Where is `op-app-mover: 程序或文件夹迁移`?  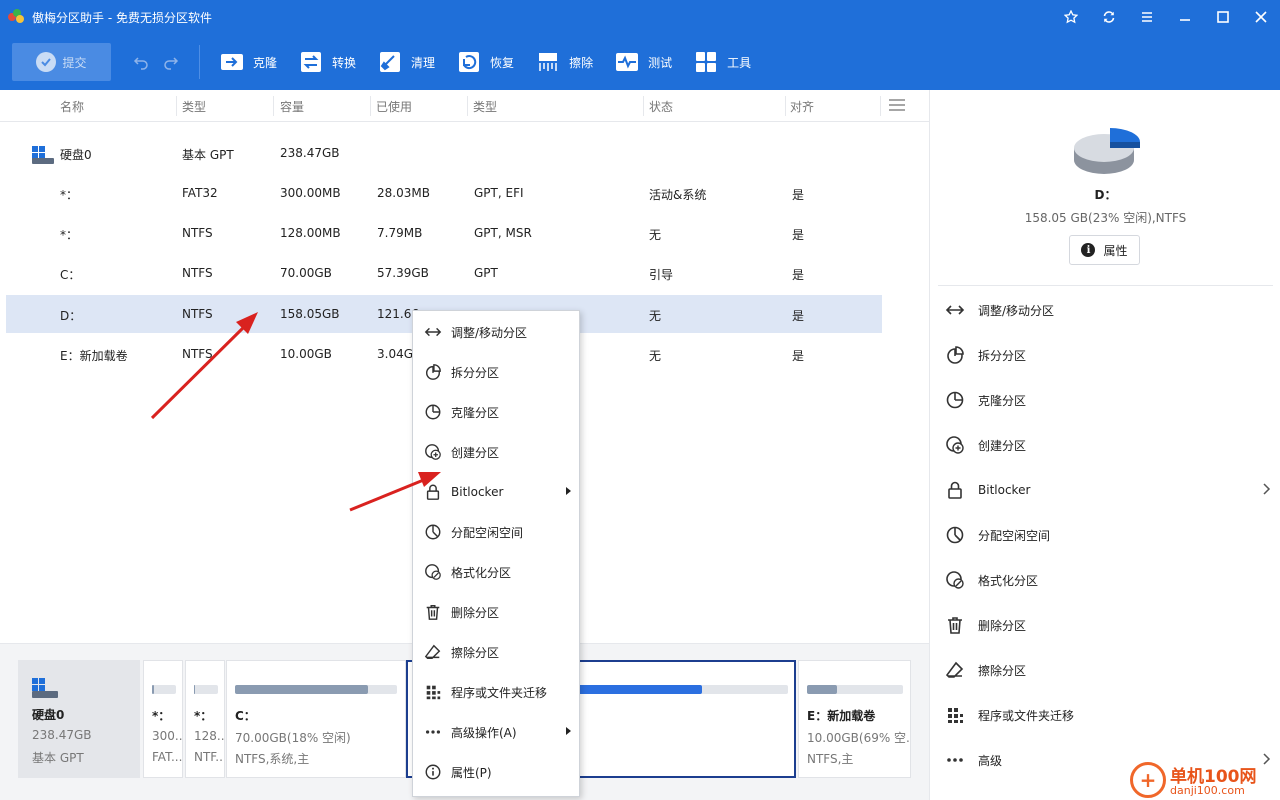
op-app-mover: 程序或文件夹迁移 is located at coordinates (1109, 715).